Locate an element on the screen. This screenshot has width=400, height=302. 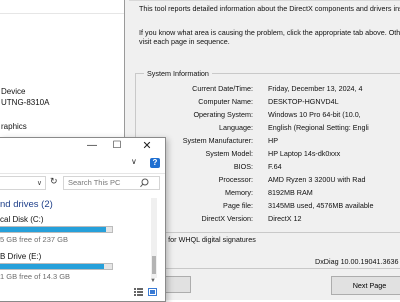
dxdiag-version: DxDiag 10.00.19041.3636 64 is located at coordinates (357, 261).